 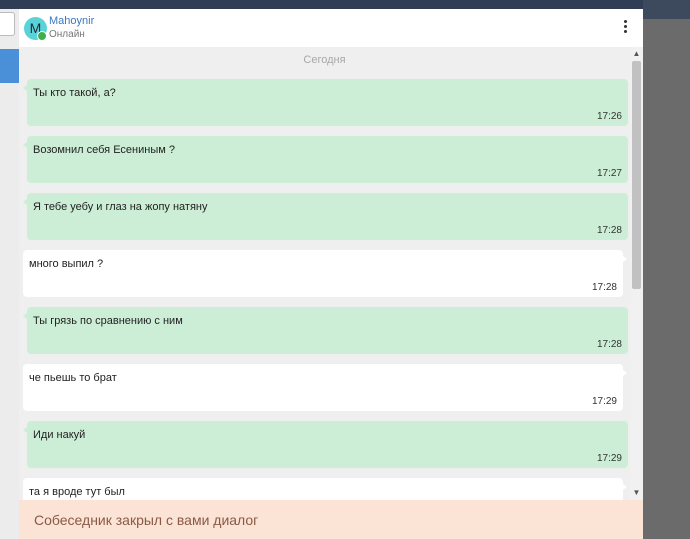 What do you see at coordinates (7, 24) in the screenshot?
I see `search-input` at bounding box center [7, 24].